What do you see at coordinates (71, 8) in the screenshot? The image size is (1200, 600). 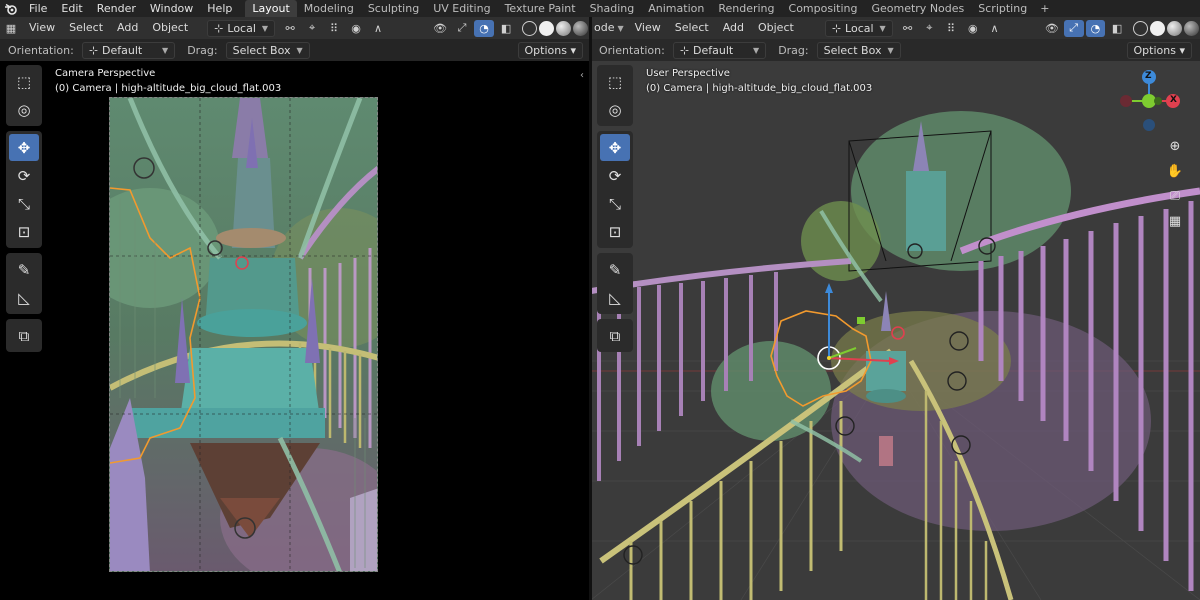 I see `menu-edit: Edit` at bounding box center [71, 8].